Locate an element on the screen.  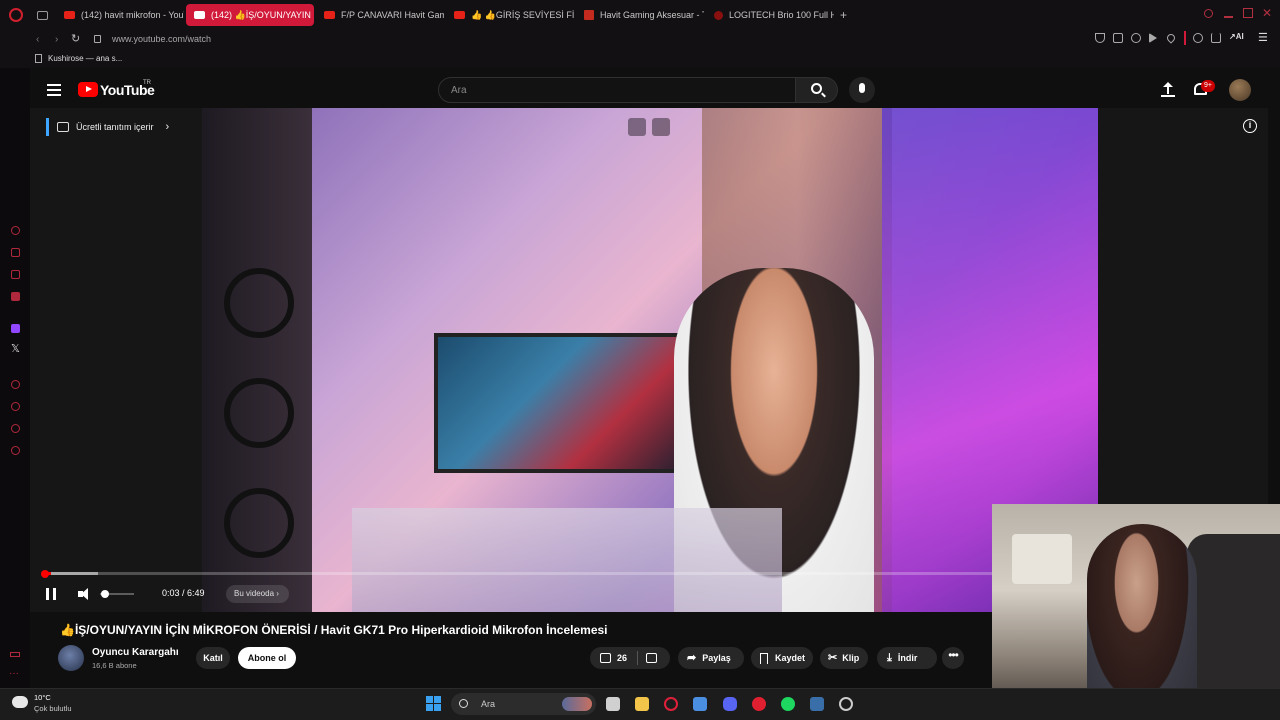
volume-icon is located at coordinates (85, 594).